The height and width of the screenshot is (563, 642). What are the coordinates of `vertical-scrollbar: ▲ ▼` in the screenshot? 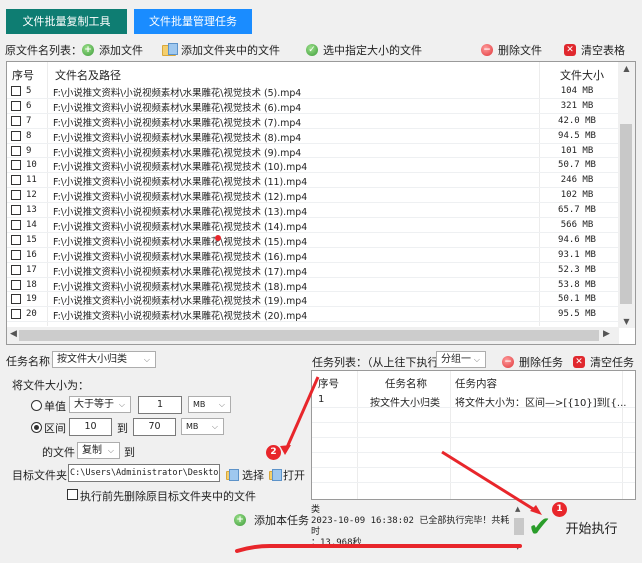 It's located at (626, 195).